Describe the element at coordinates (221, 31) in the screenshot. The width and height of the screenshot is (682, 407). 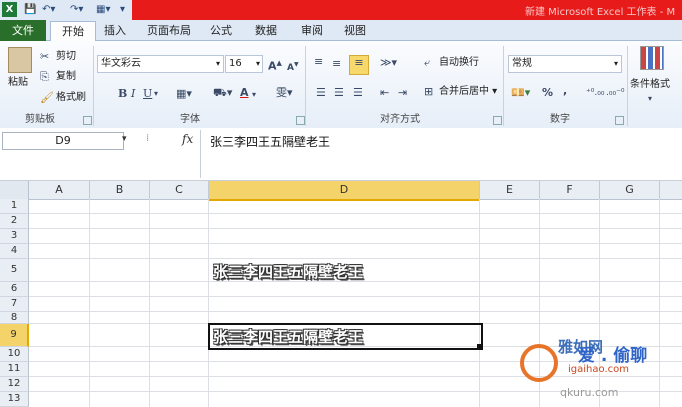
I see `tab-formulas: 公式` at that location.